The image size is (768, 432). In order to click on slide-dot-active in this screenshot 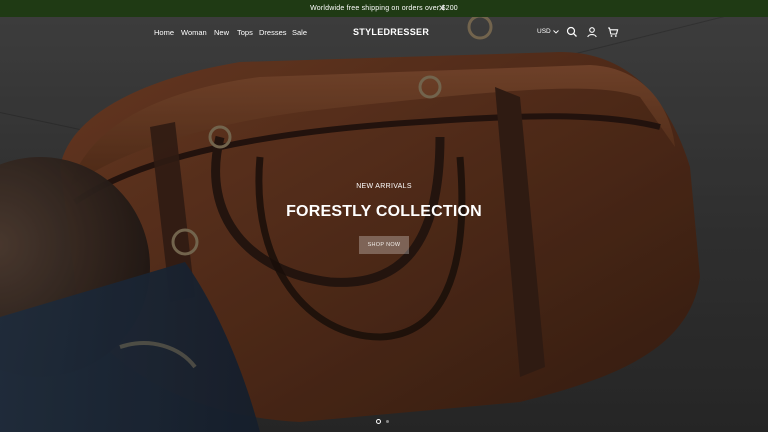, I will do `click(378, 421)`.